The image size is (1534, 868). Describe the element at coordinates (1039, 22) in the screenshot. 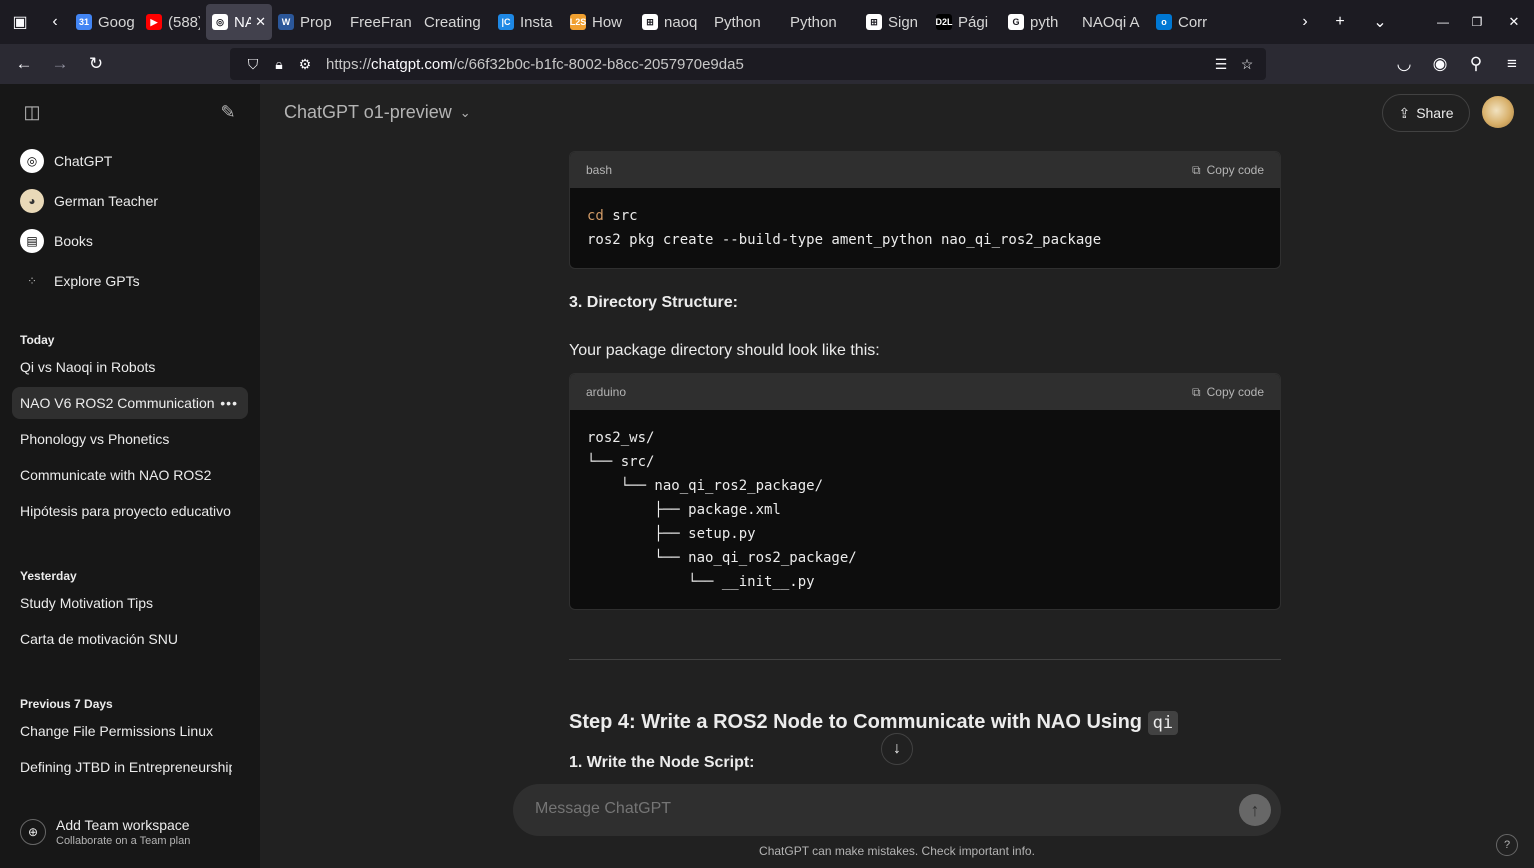

I see `browser-tab: Gpyth` at that location.